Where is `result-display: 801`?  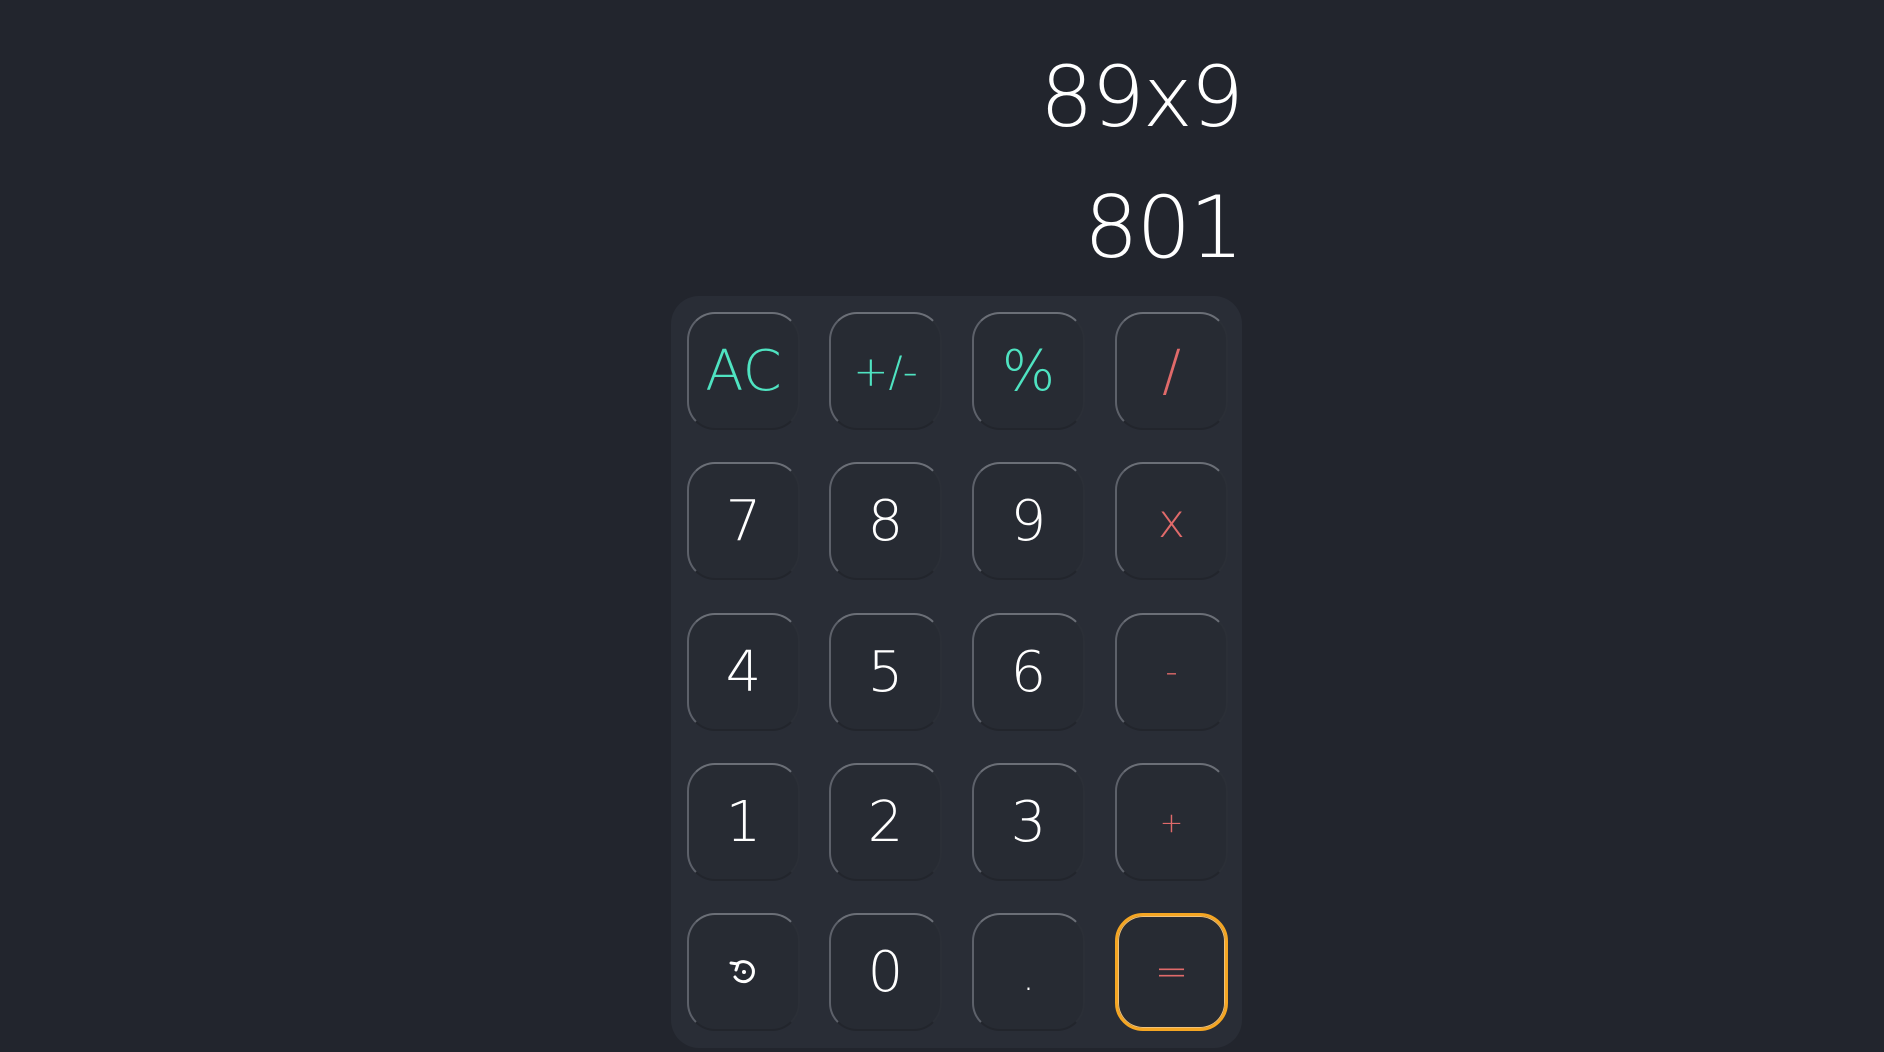 result-display: 801 is located at coordinates (1163, 228).